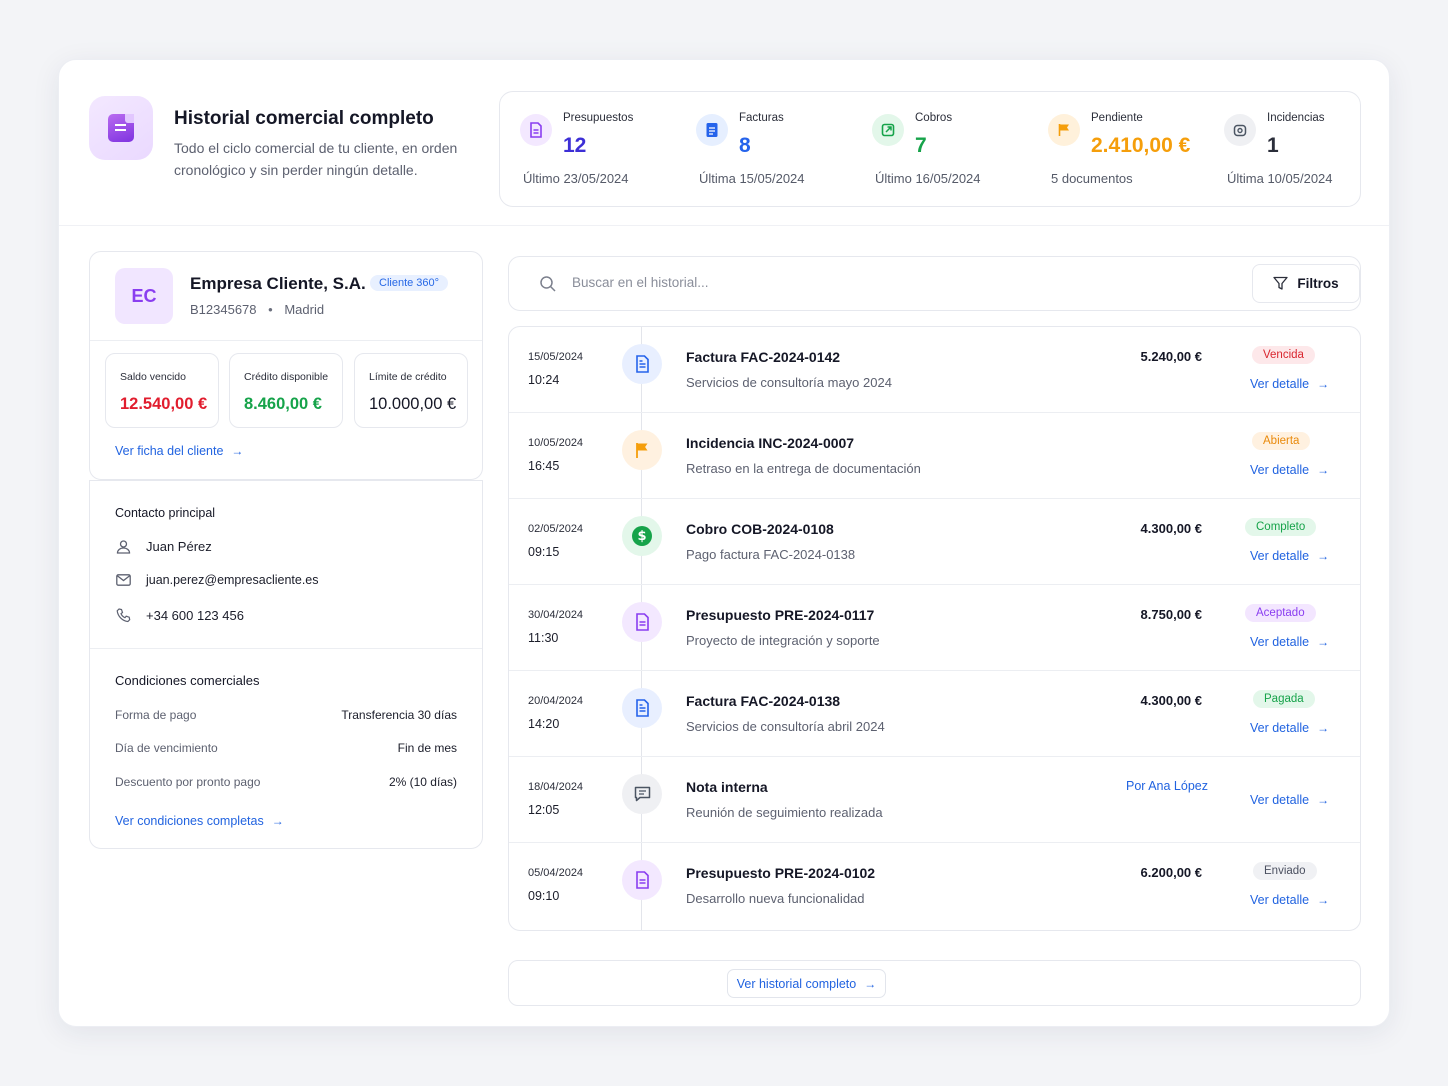 This screenshot has height=1086, width=1448. I want to click on timeline-amount: 5.240,00 €, so click(1171, 356).